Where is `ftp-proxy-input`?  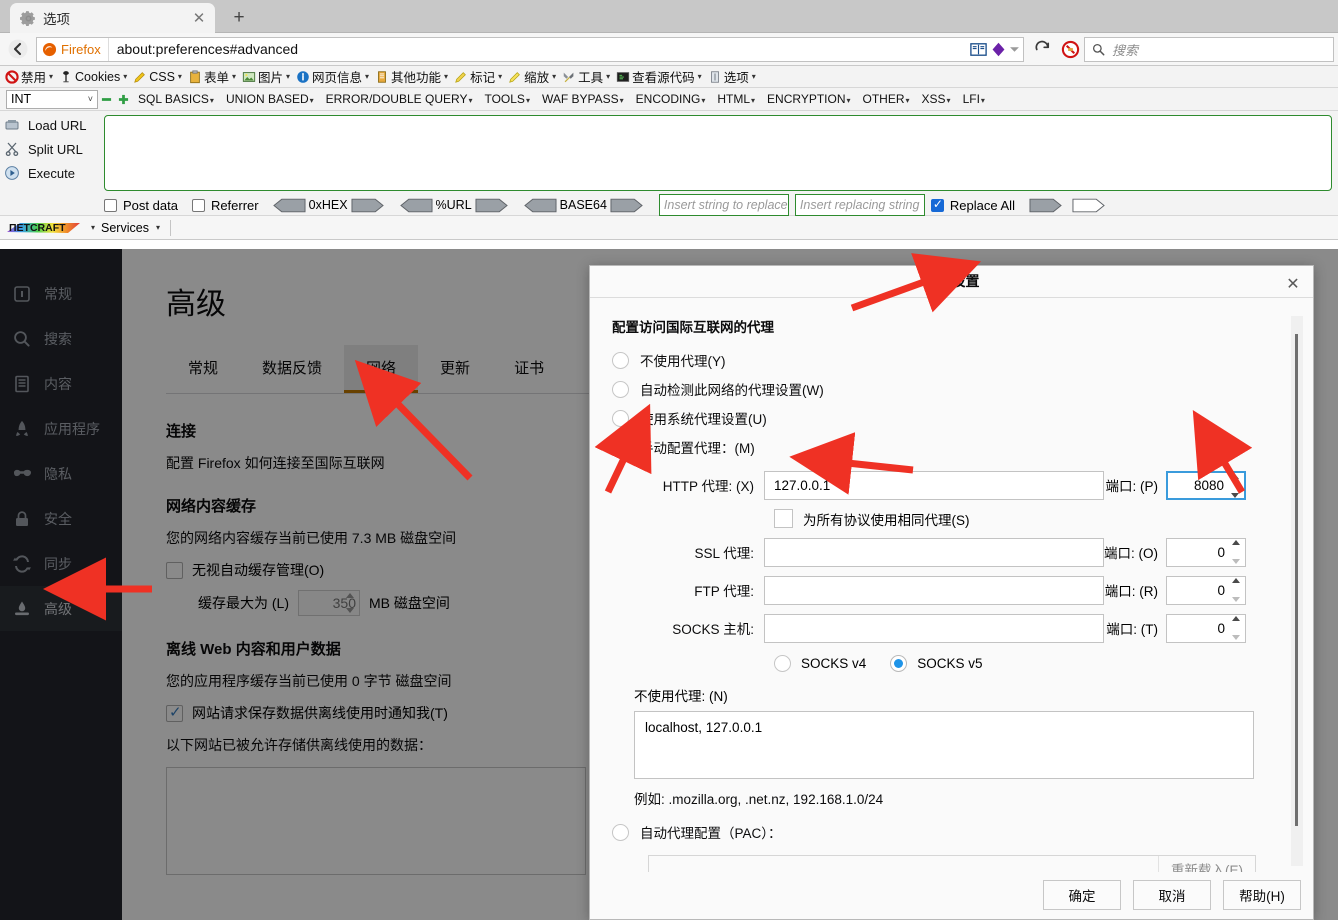 ftp-proxy-input is located at coordinates (934, 590).